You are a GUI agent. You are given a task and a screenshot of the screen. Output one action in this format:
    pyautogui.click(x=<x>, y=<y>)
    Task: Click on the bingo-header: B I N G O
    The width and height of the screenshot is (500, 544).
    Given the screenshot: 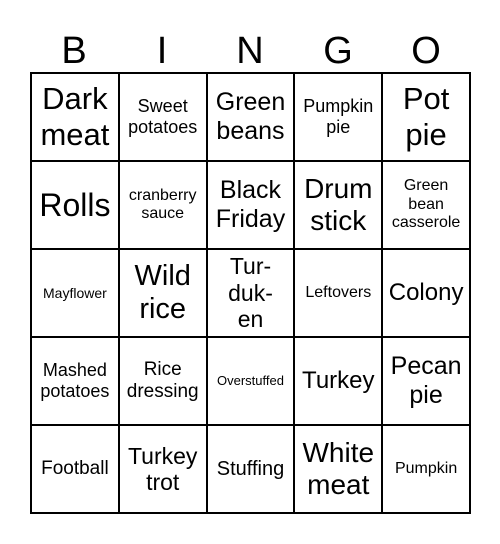 What is the action you would take?
    pyautogui.click(x=250, y=51)
    